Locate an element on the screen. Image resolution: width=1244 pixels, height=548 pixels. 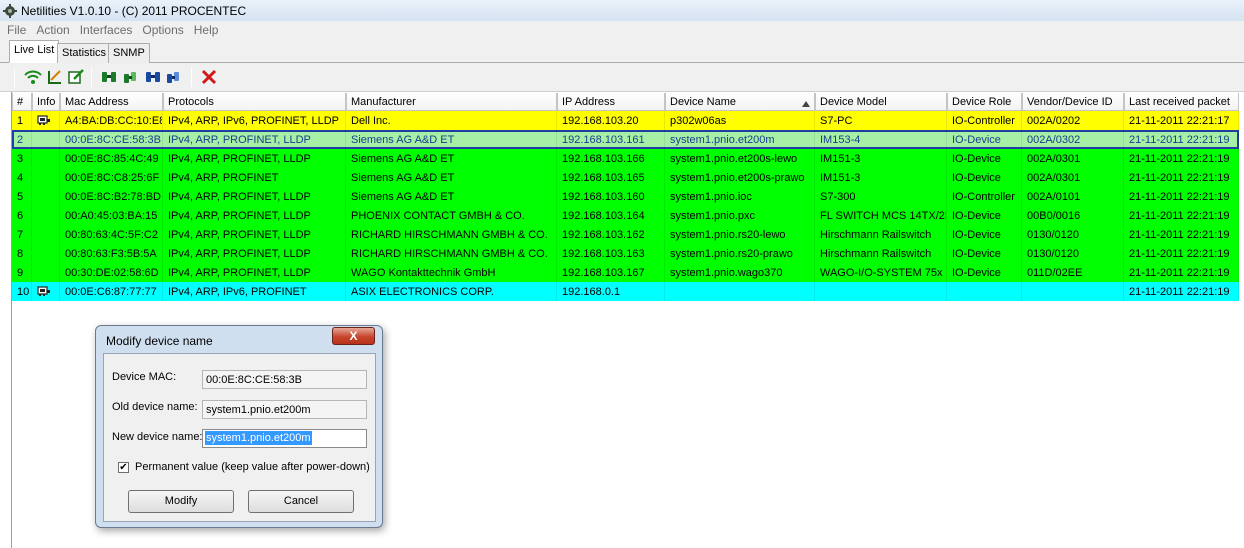
tab-snmp: SNMP is located at coordinates (129, 53).